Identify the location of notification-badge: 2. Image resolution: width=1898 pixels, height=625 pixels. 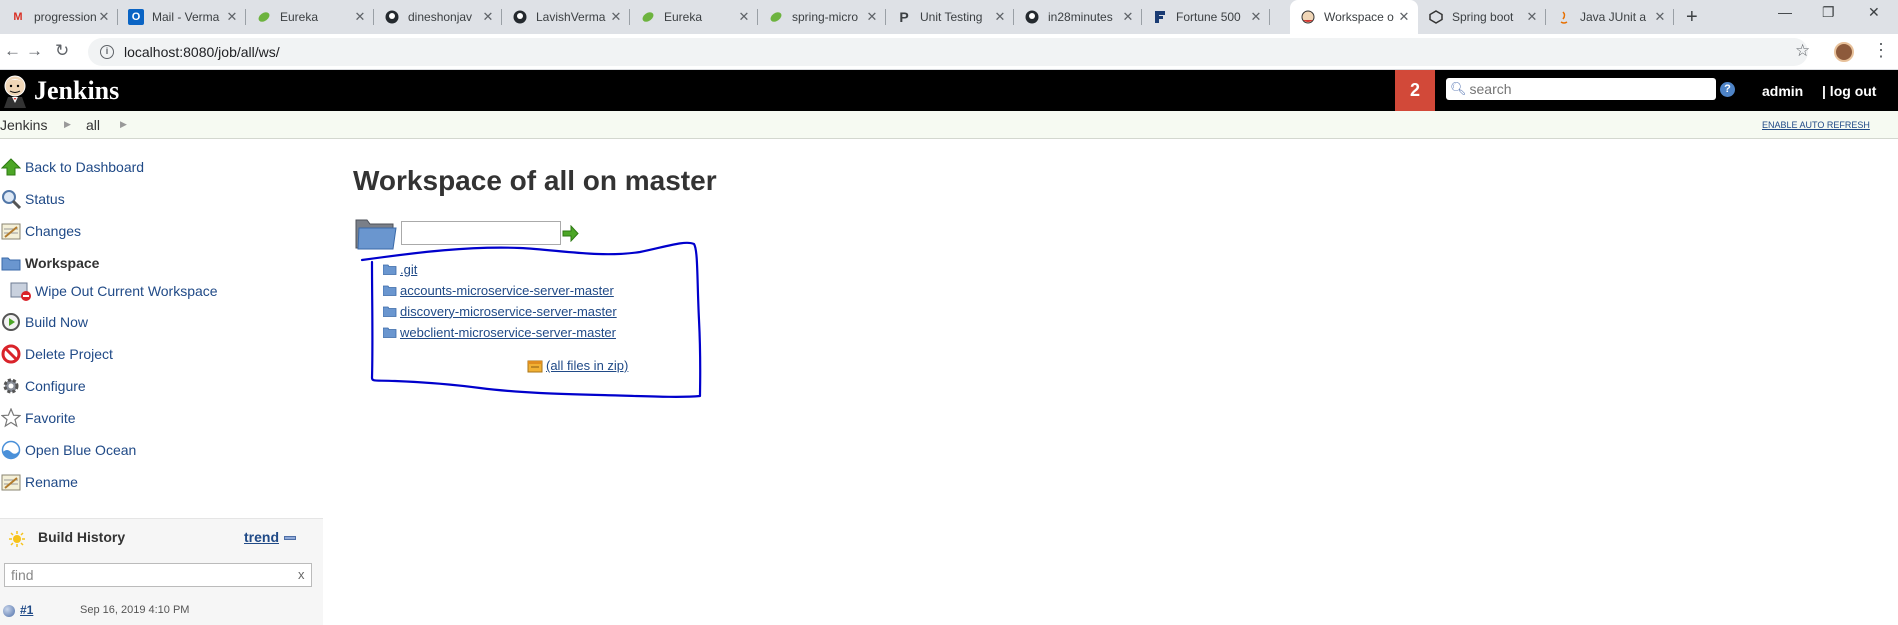
(1415, 90).